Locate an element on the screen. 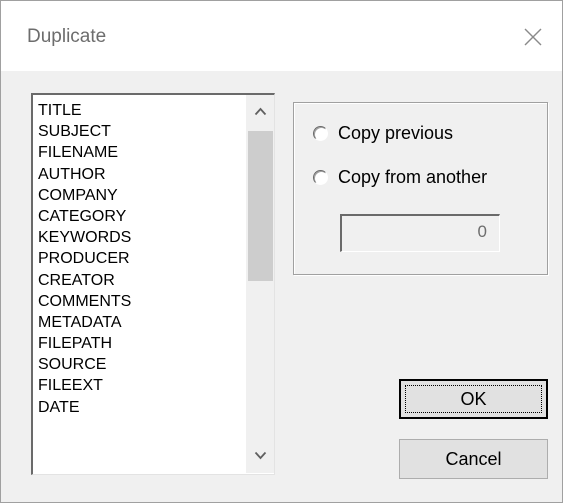  chevron-down-icon is located at coordinates (260, 455).